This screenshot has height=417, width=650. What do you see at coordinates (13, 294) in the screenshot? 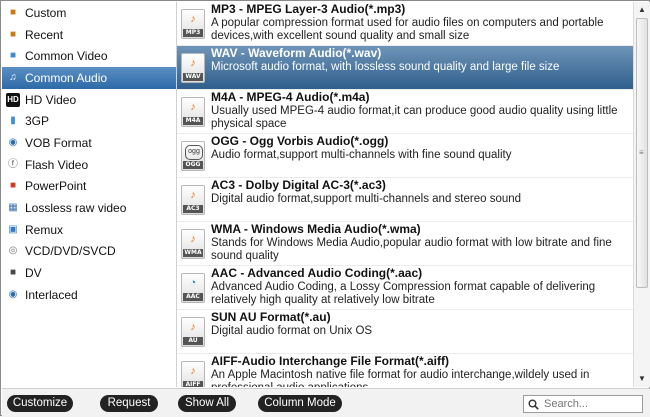
I see `interlaced-icon: ◉` at bounding box center [13, 294].